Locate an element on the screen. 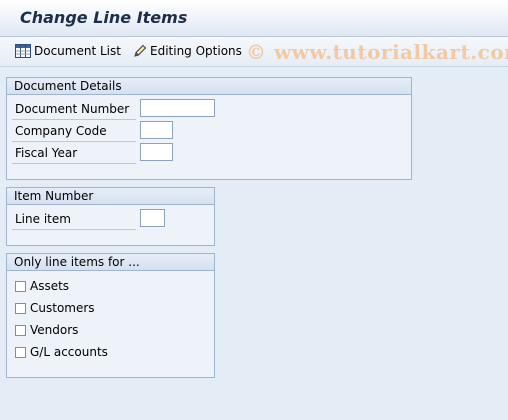 This screenshot has width=508, height=420. line-item-label: Line item is located at coordinates (43, 219).